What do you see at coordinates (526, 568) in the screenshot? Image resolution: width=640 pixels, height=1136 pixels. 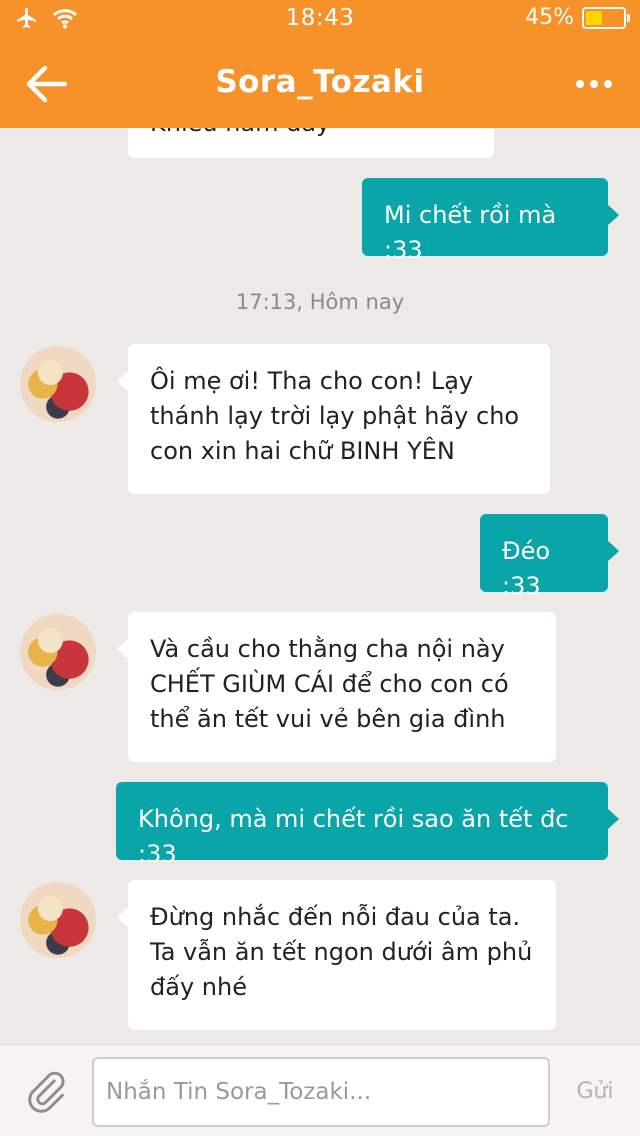 I see `message-text: Đéo :33` at bounding box center [526, 568].